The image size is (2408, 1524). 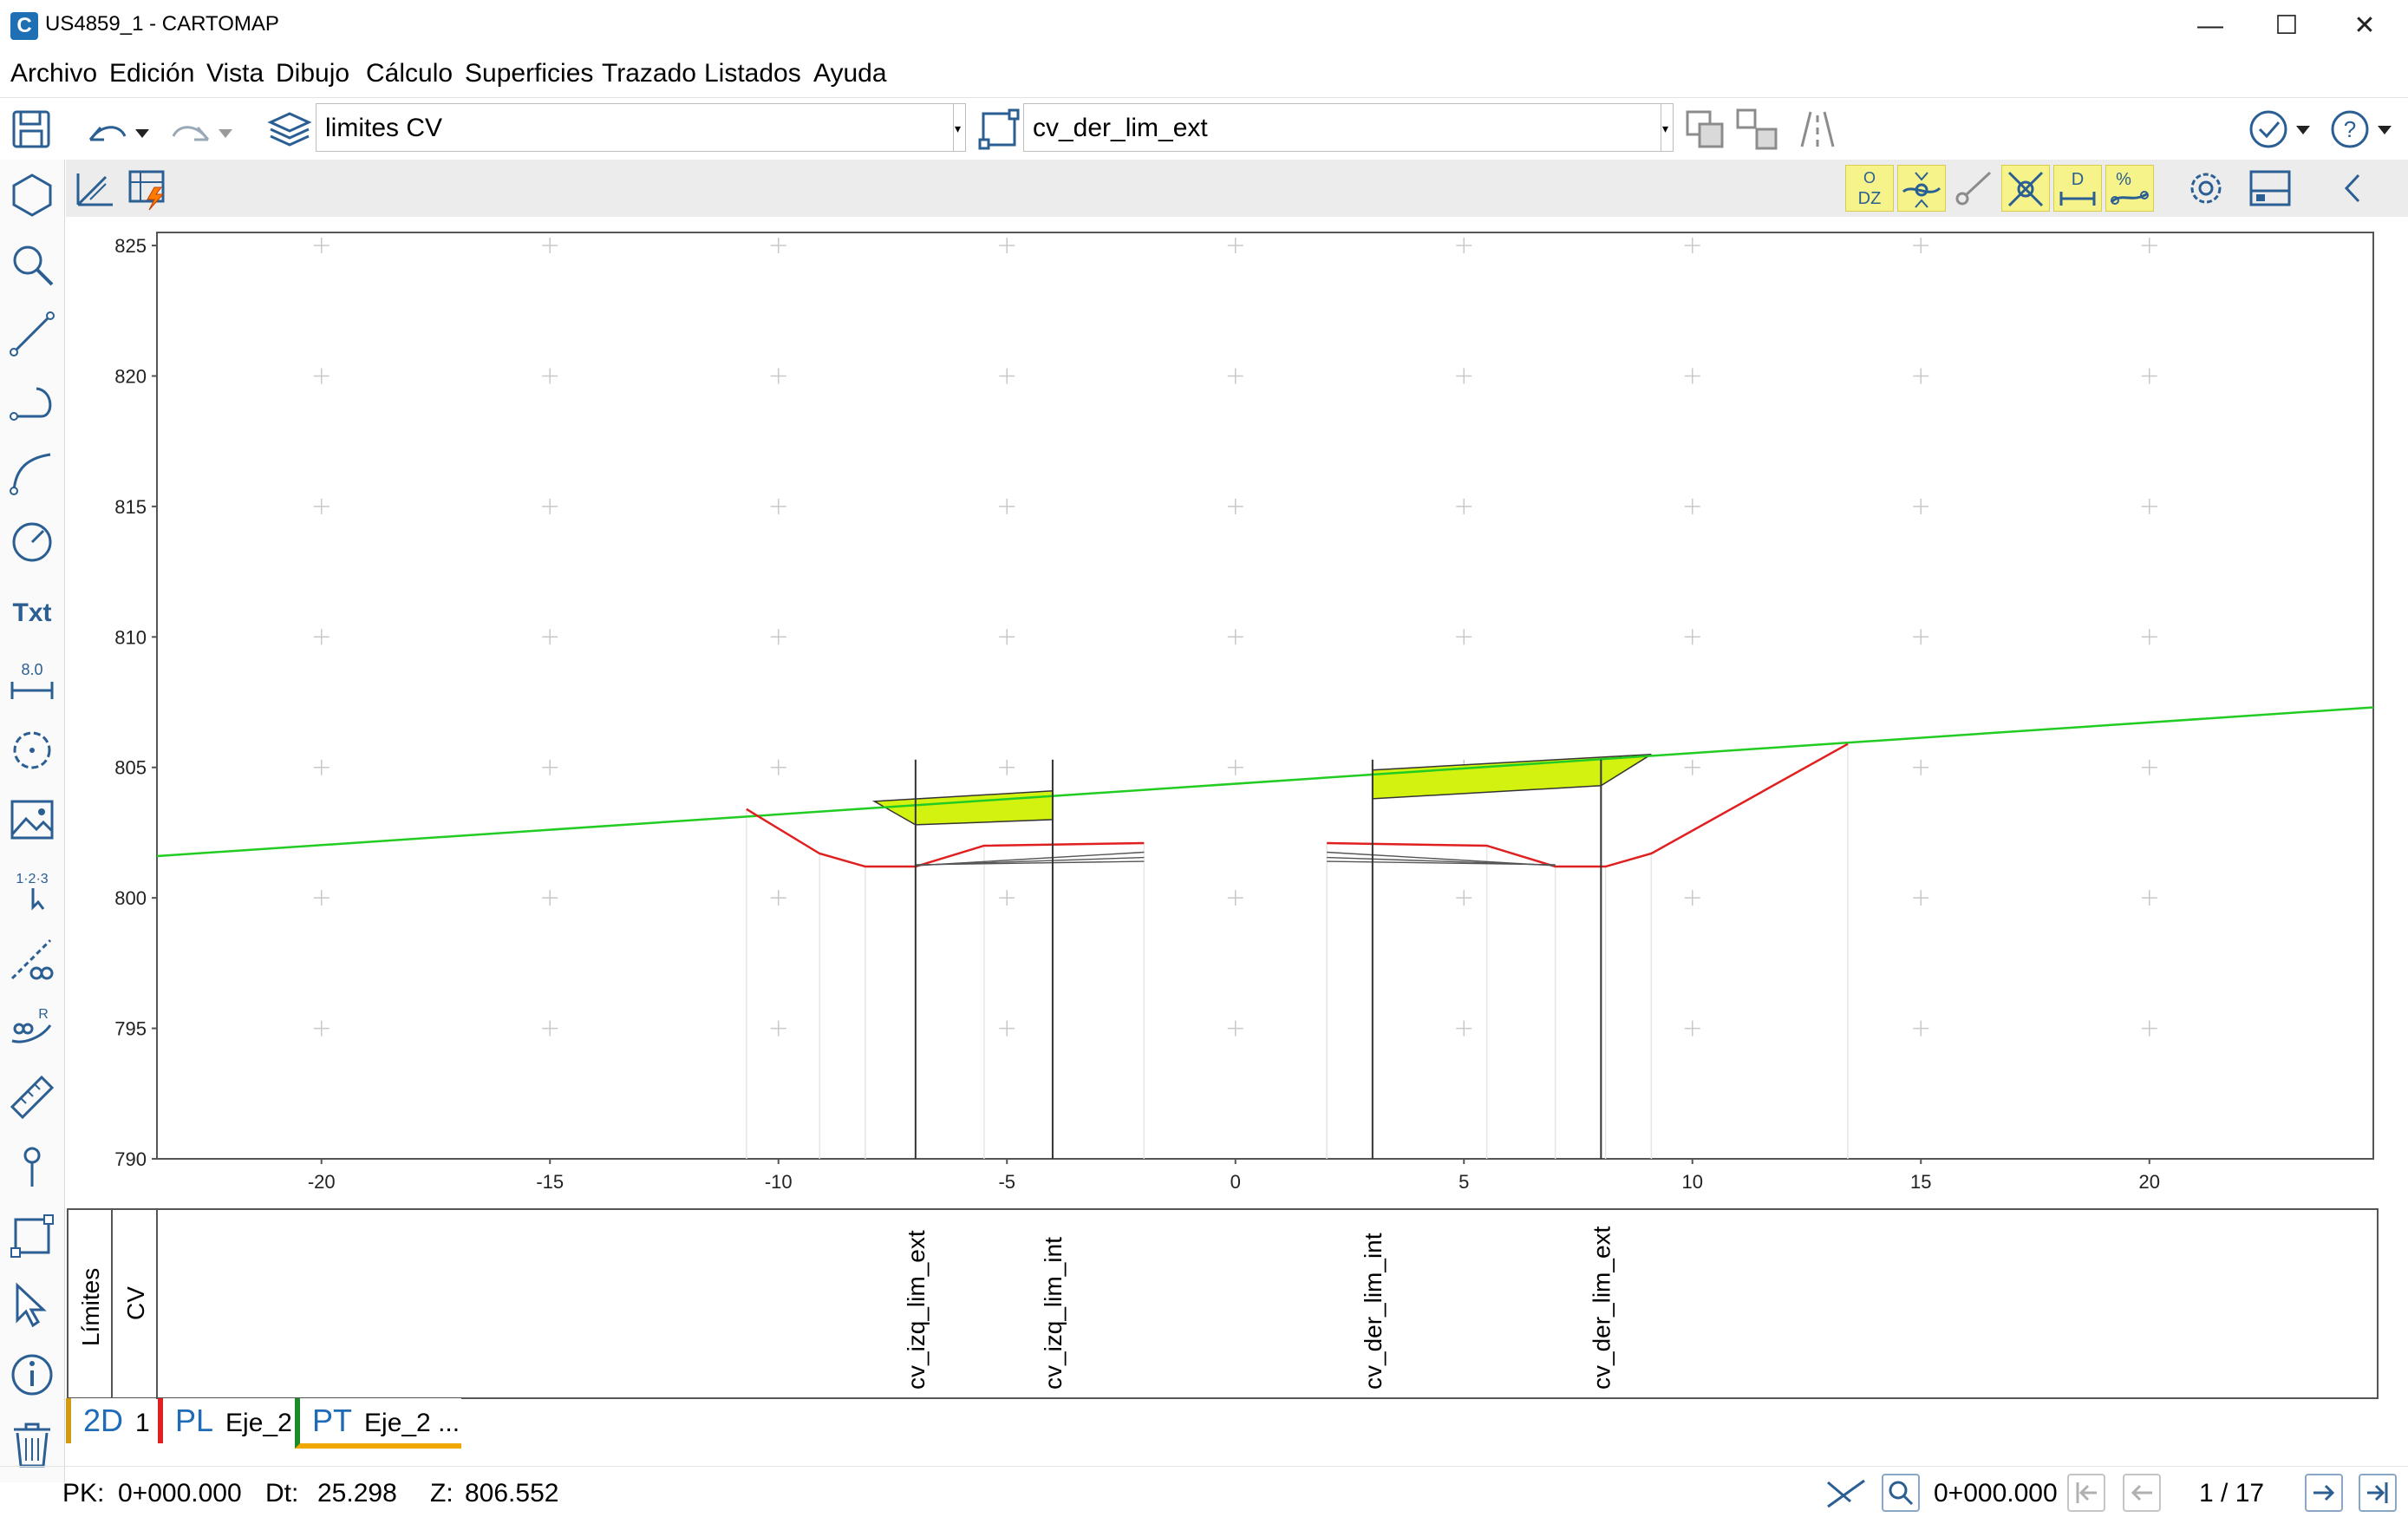 I want to click on curve-icon, so click(x=32, y=403).